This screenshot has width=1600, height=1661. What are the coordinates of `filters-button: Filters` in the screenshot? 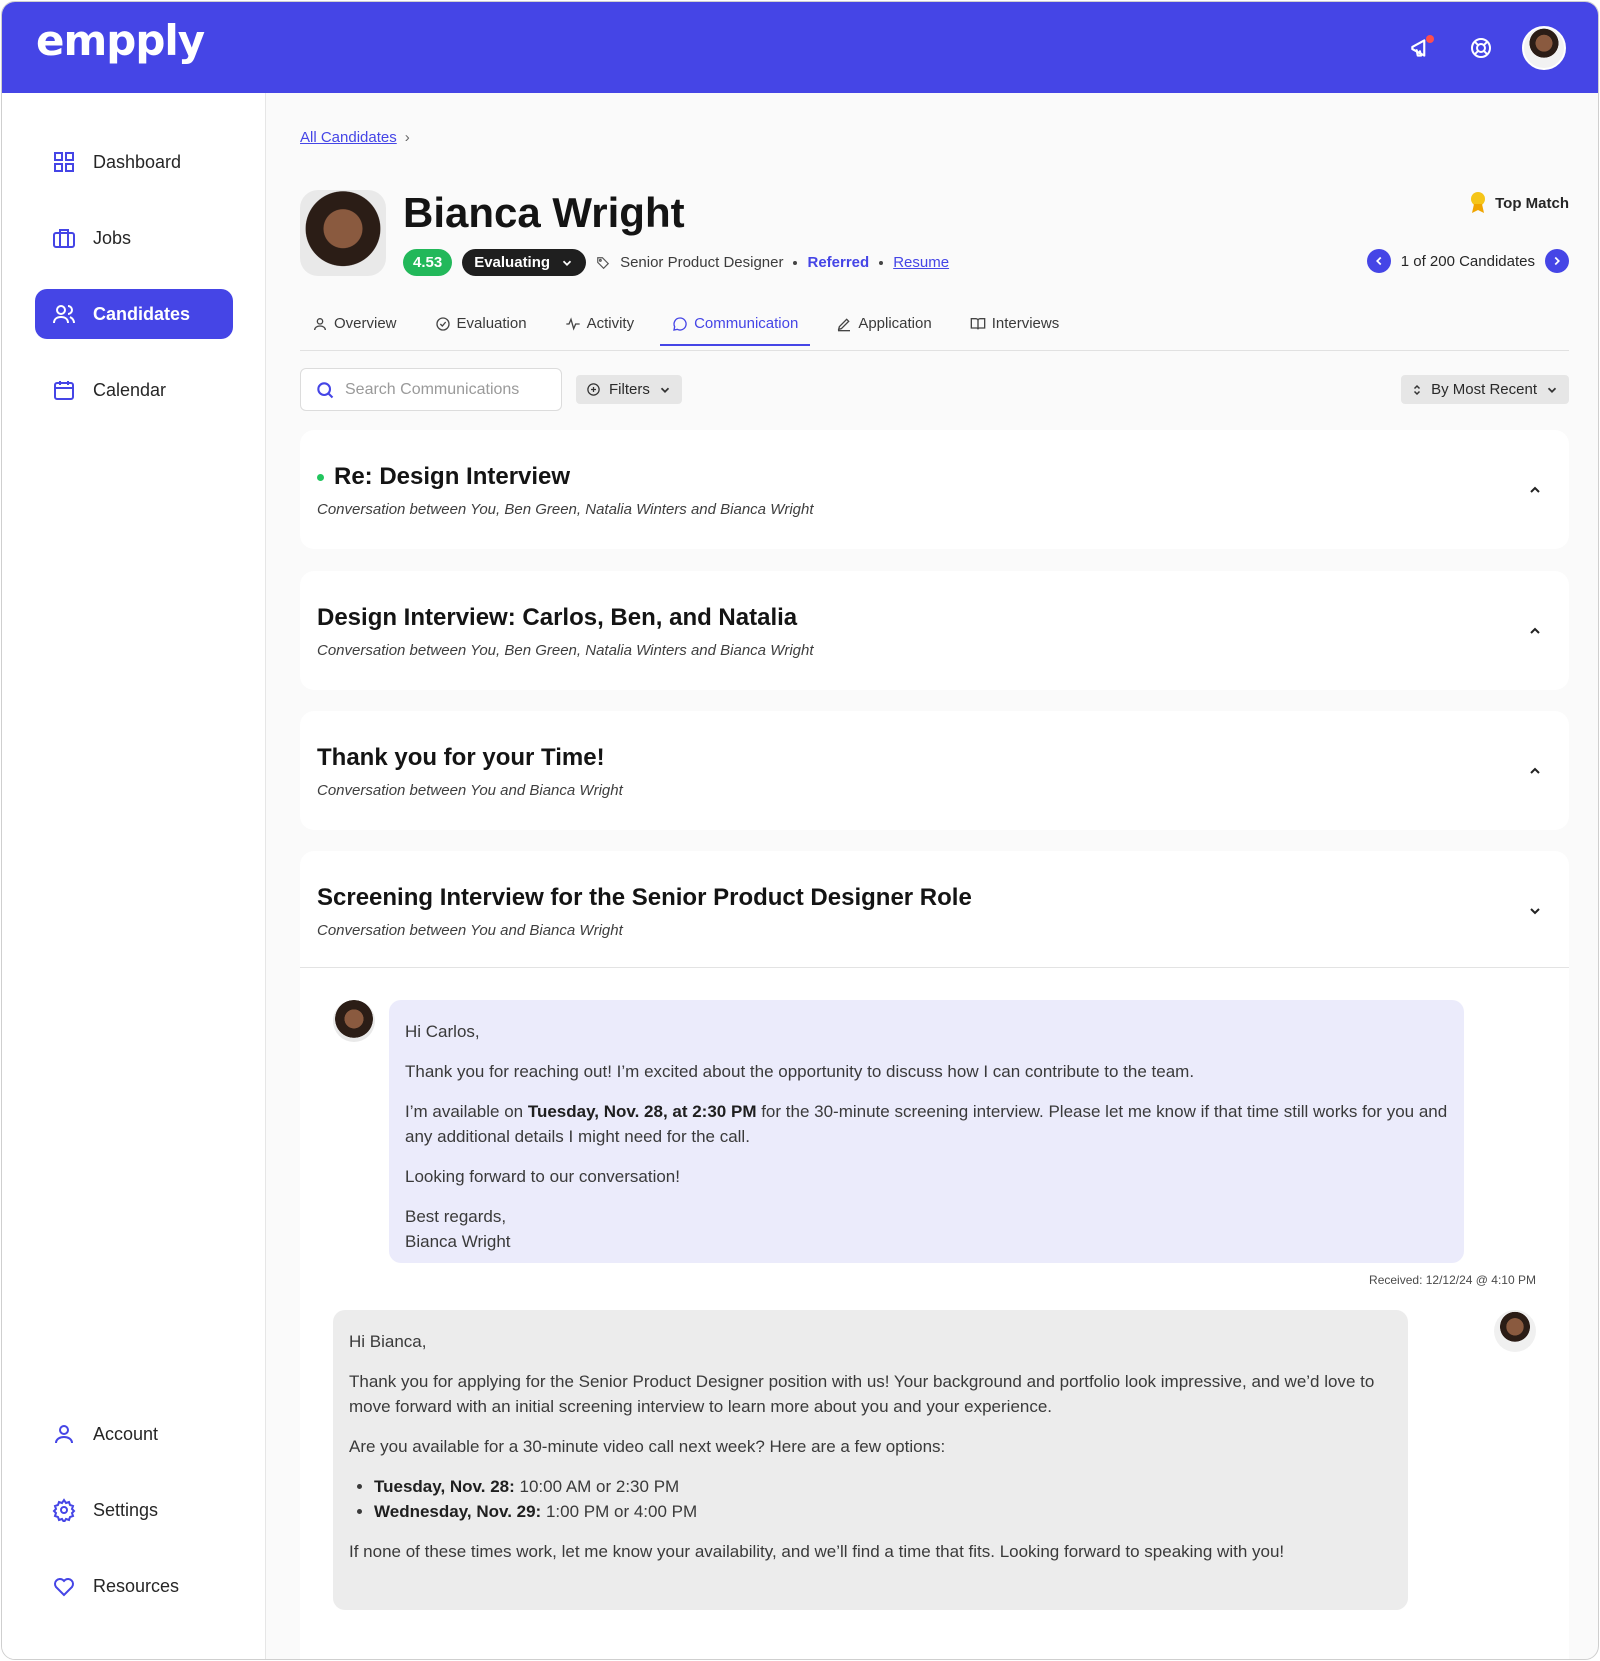 It's located at (629, 389).